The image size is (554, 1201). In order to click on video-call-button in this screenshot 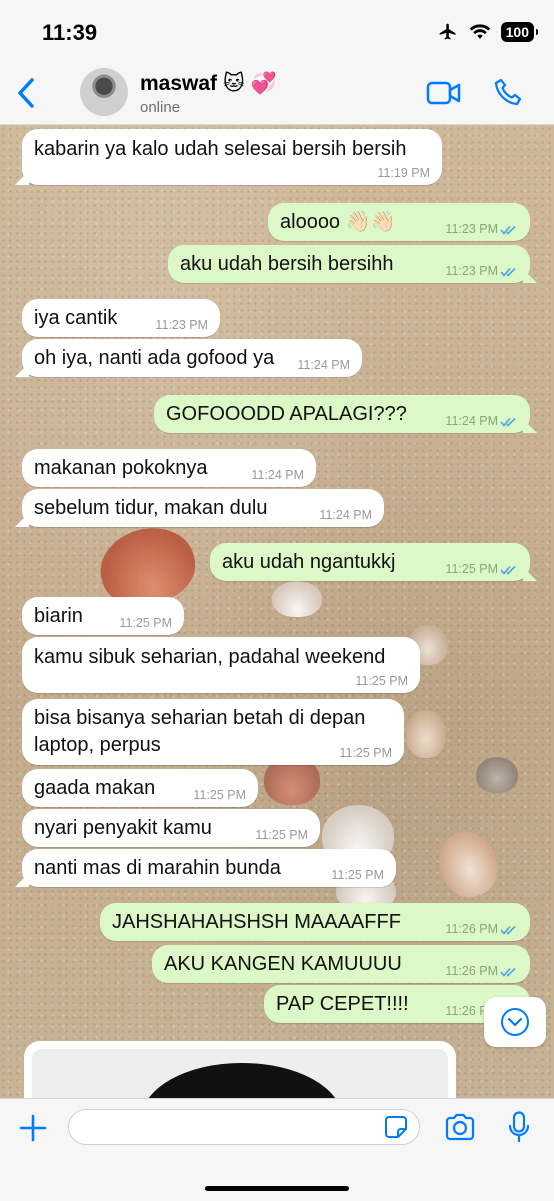, I will do `click(444, 93)`.